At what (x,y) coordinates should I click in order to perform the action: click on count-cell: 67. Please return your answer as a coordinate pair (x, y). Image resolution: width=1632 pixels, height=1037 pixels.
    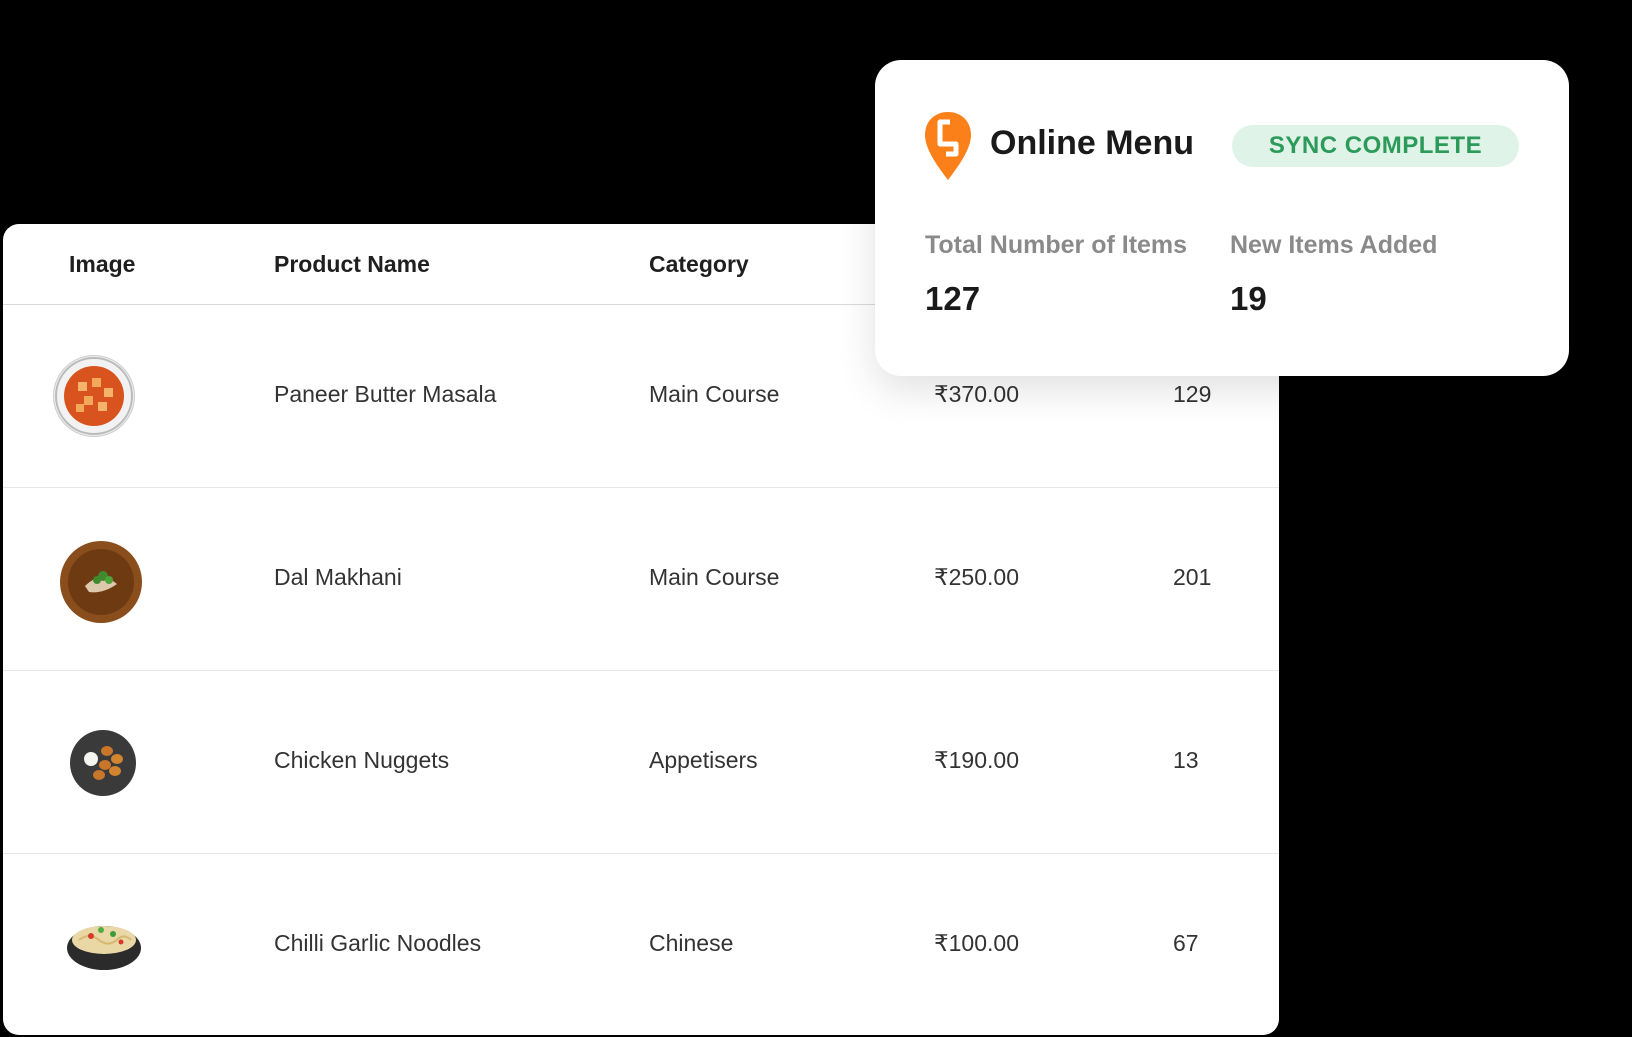
    Looking at the image, I should click on (1186, 943).